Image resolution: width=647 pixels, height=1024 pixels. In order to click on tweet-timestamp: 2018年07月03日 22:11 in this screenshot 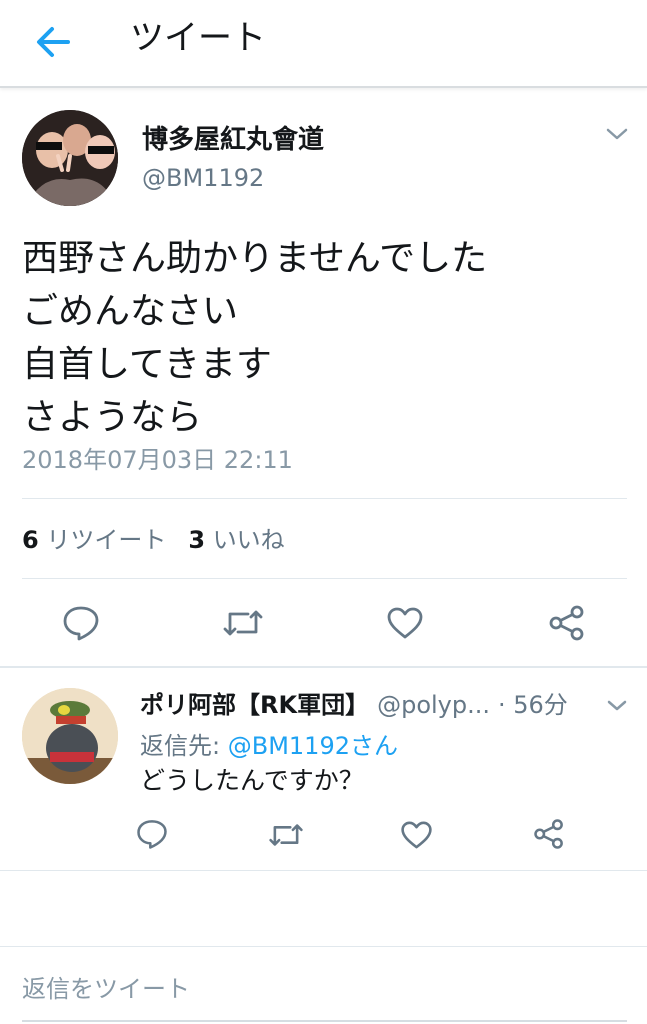, I will do `click(157, 460)`.